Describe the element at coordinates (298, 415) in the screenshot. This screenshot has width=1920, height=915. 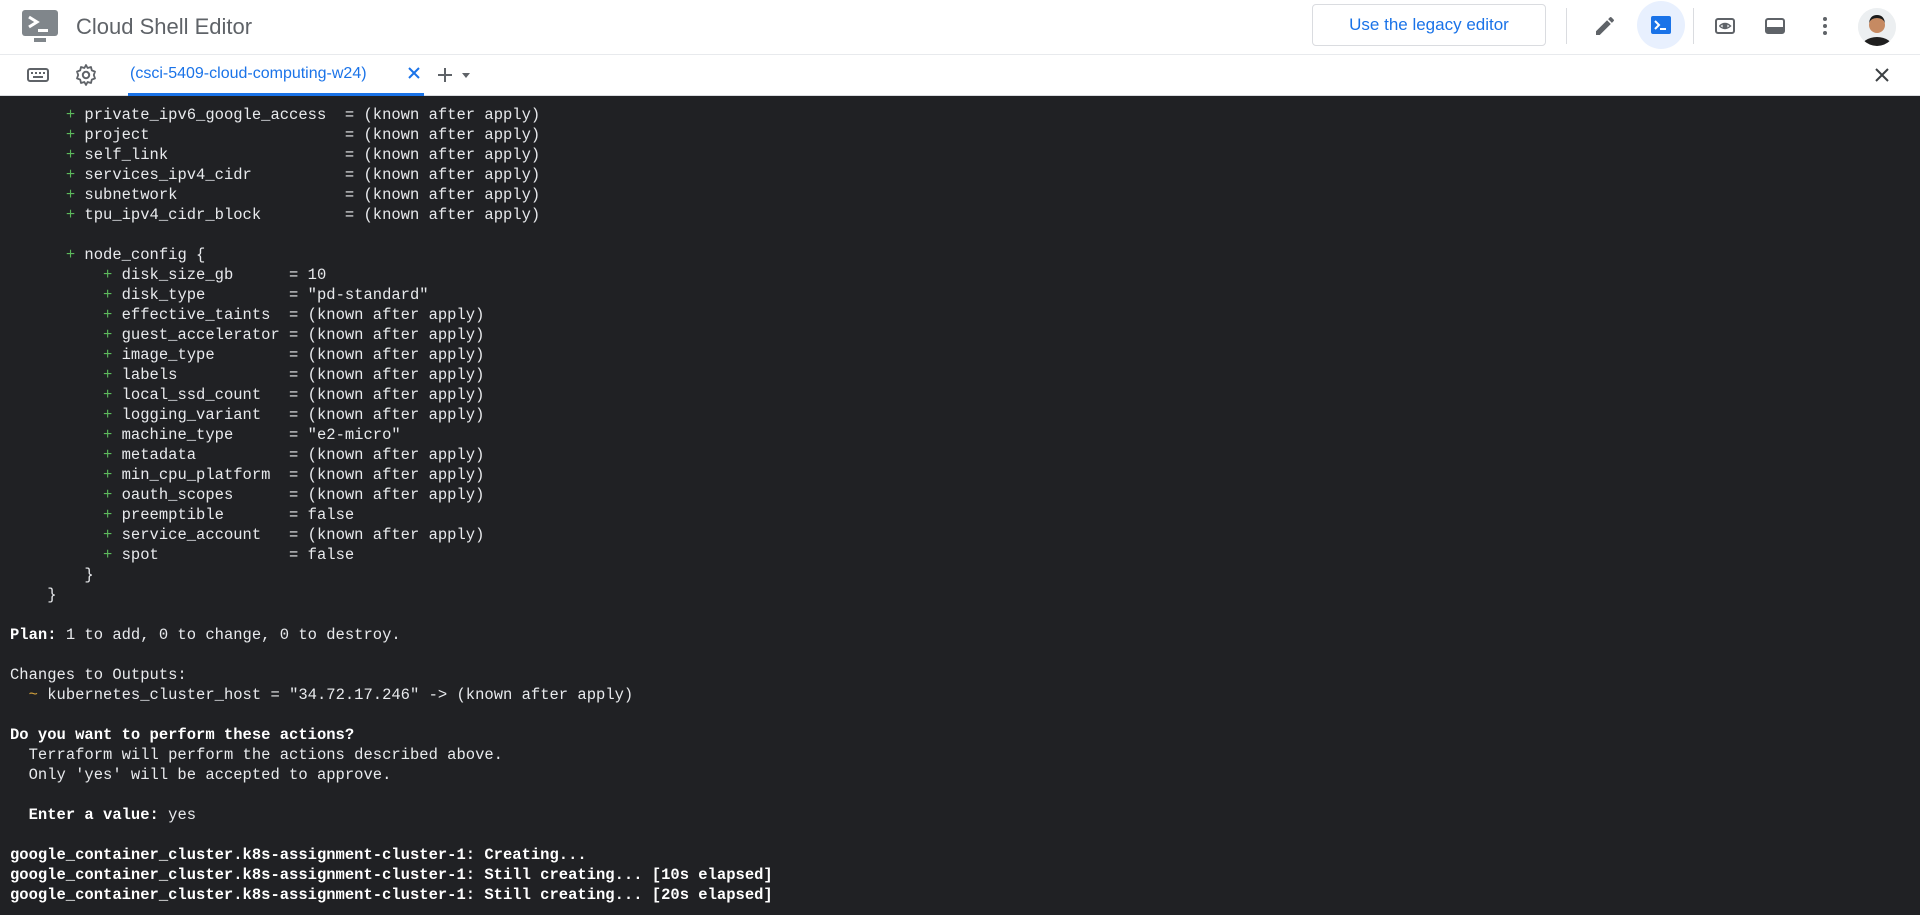
I see `line-text: logging_variant = (known after apply)` at that location.